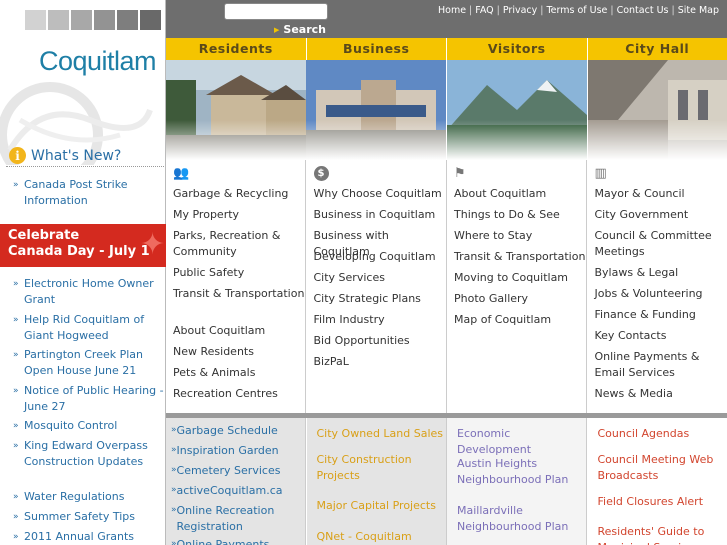  Describe the element at coordinates (484, 10) in the screenshot. I see `toplink-faq: FAQ` at that location.